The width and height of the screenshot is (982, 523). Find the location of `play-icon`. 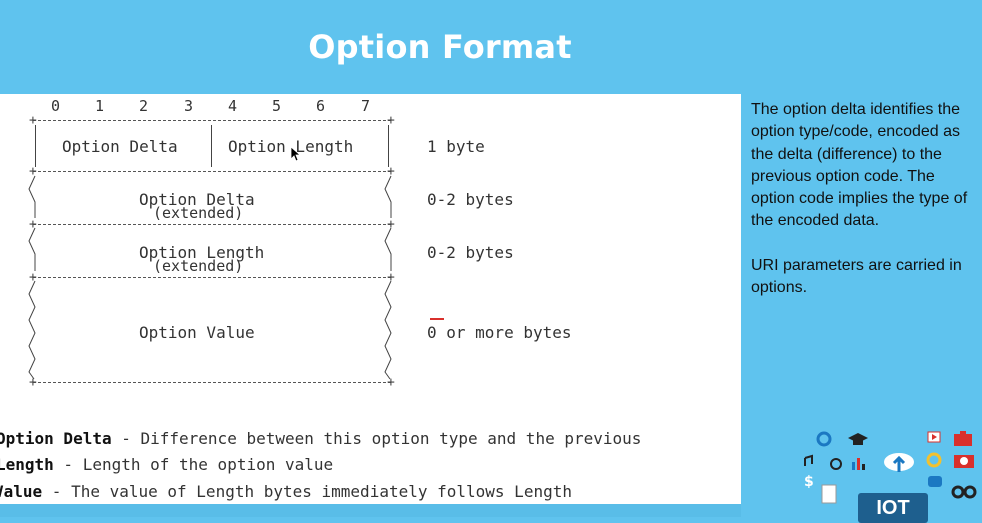

play-icon is located at coordinates (934, 437).